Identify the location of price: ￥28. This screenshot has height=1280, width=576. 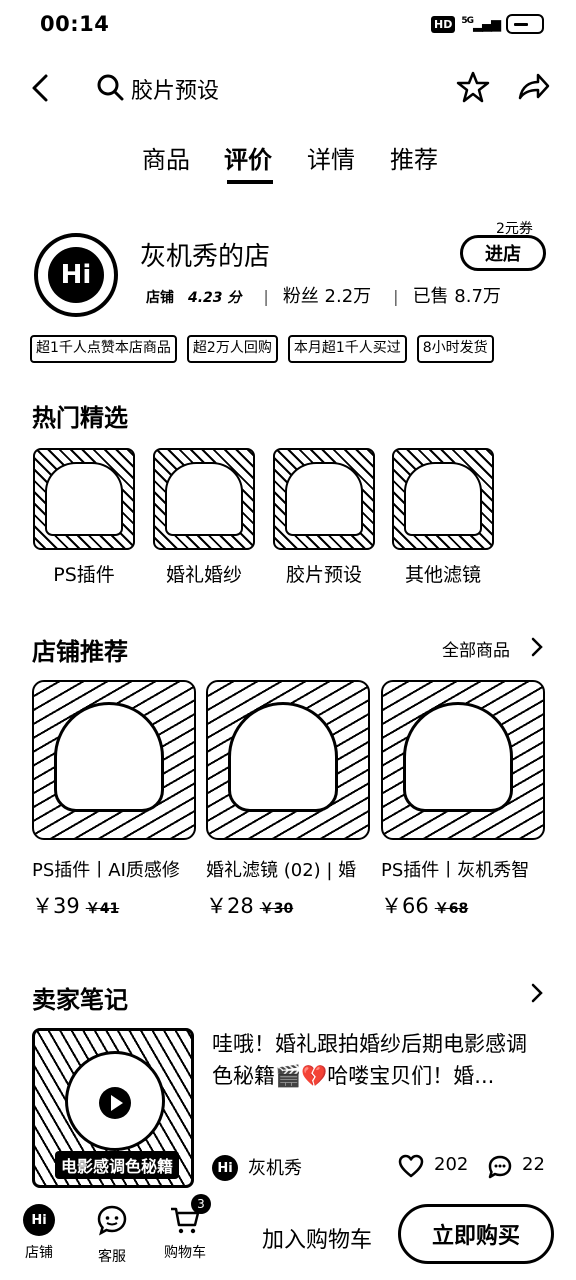
(230, 906).